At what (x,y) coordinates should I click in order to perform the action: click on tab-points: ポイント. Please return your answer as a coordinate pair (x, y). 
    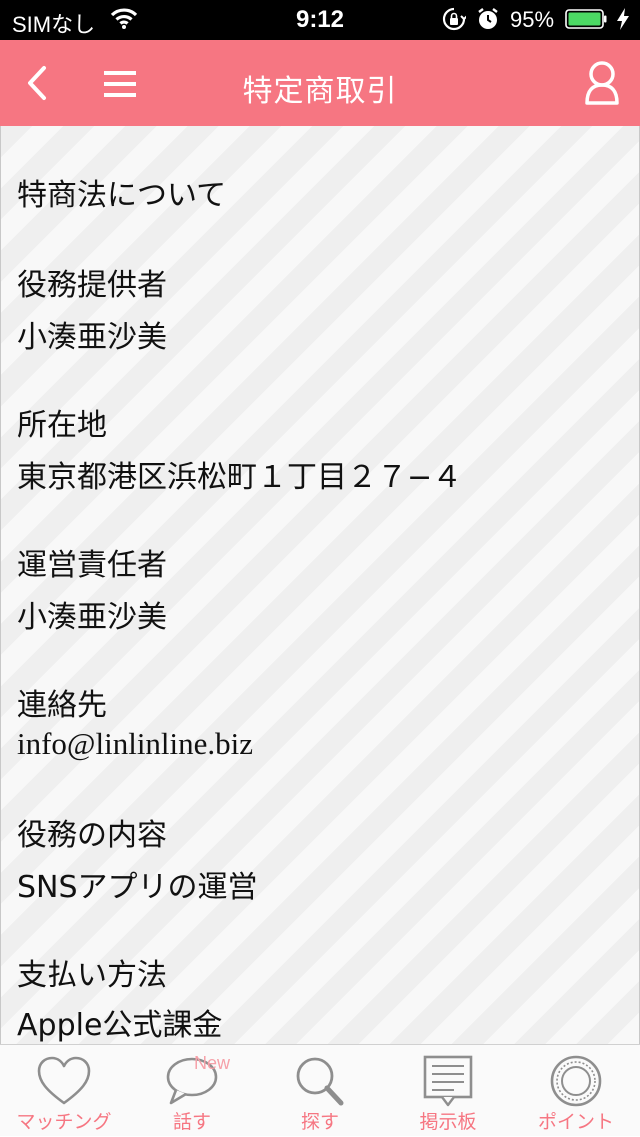
    Looking at the image, I should click on (576, 1091).